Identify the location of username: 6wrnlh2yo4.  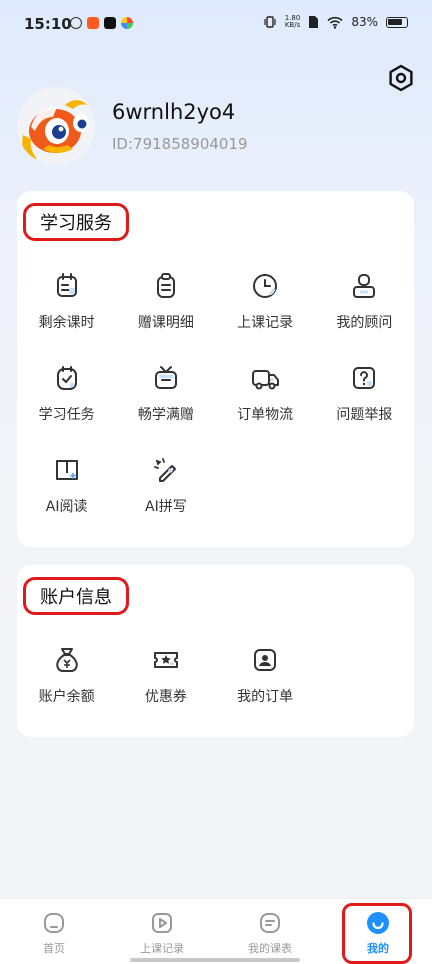
(174, 112).